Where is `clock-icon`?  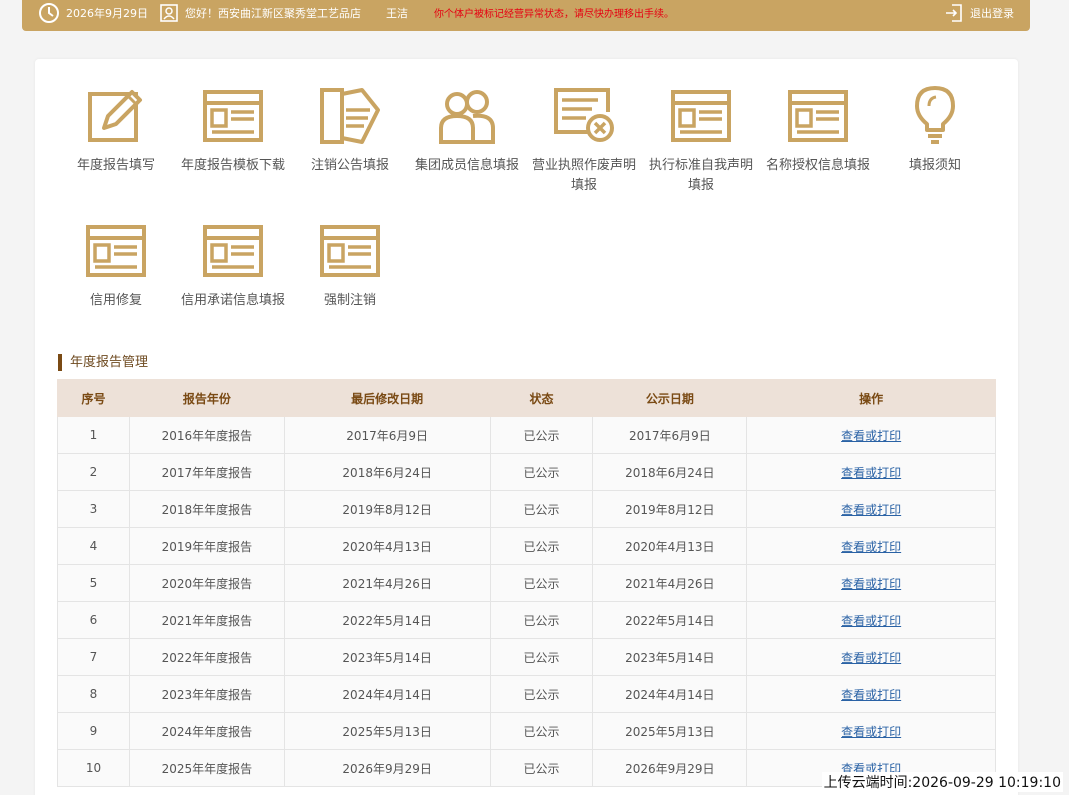 clock-icon is located at coordinates (49, 12).